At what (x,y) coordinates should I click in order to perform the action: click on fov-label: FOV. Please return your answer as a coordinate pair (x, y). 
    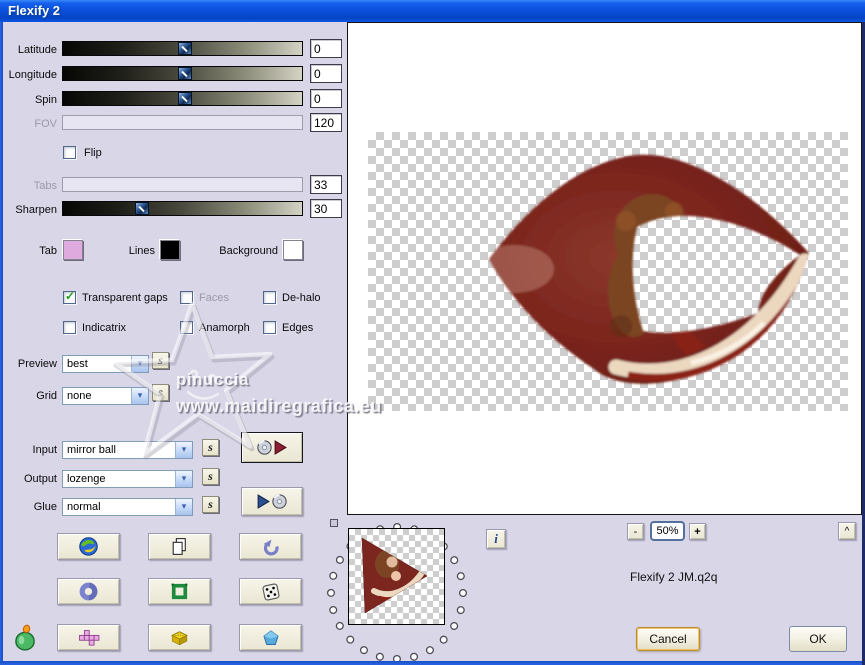
    Looking at the image, I should click on (45, 124).